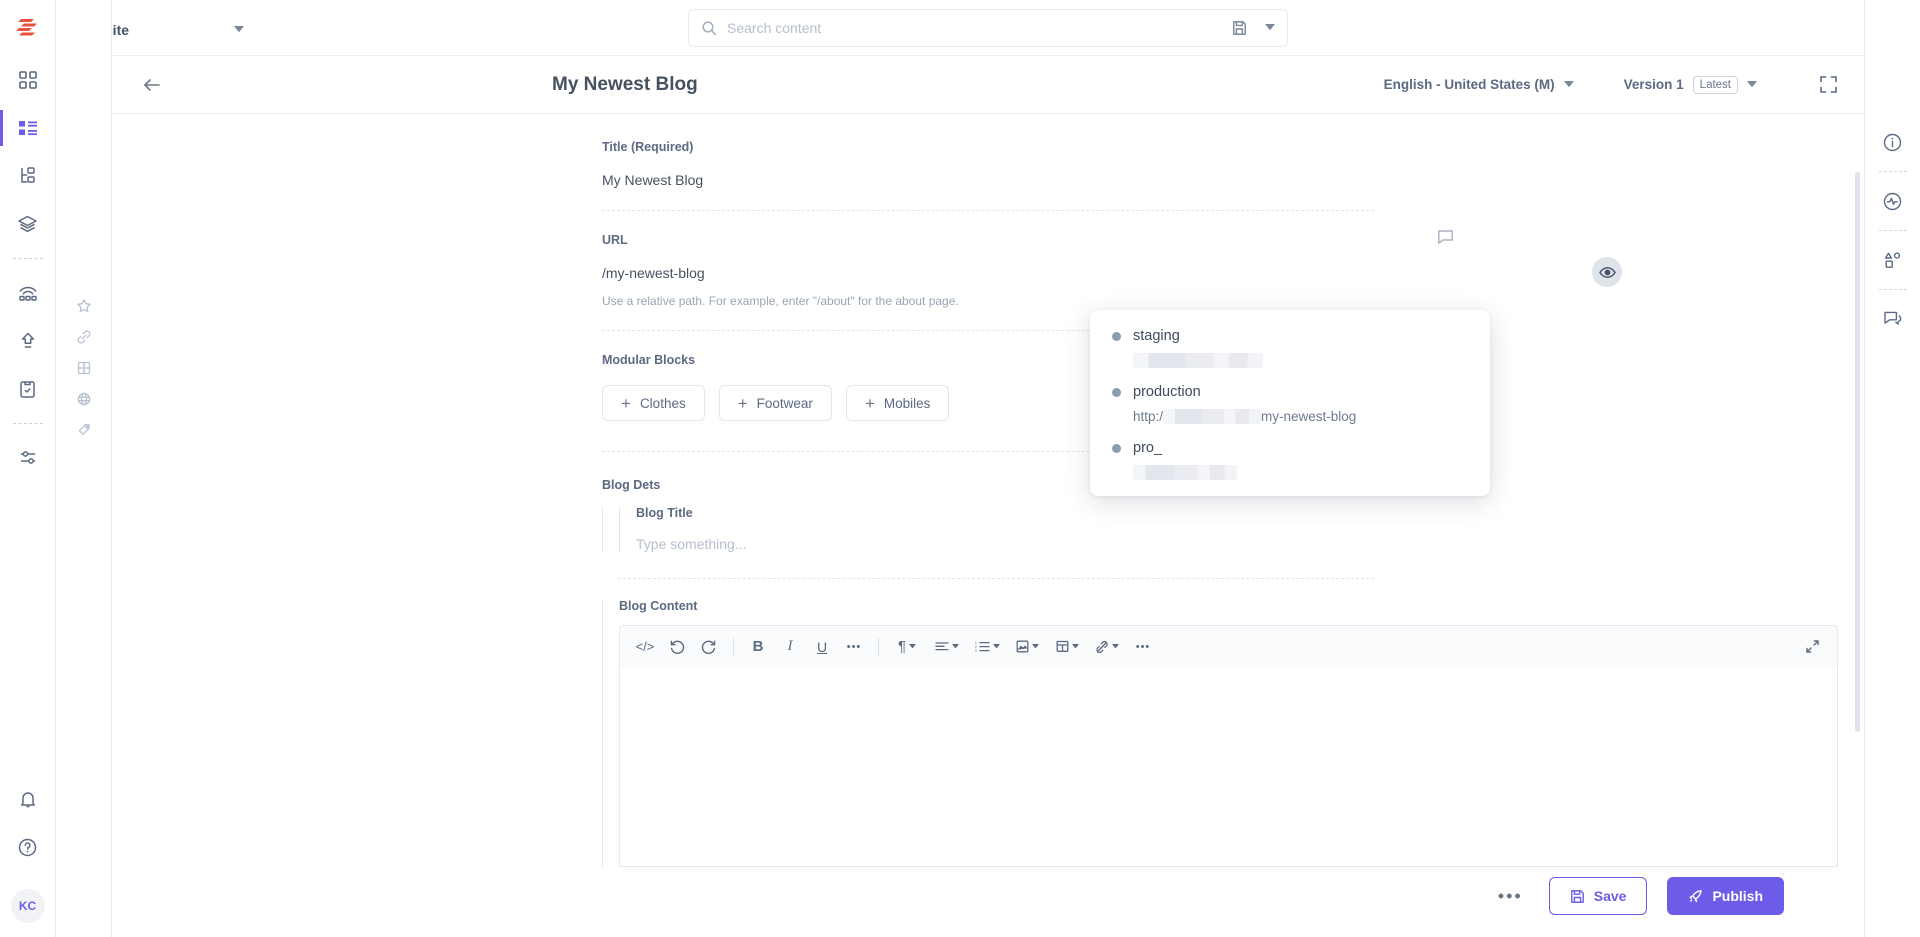  Describe the element at coordinates (1239, 28) in the screenshot. I see `save-search-icon` at that location.